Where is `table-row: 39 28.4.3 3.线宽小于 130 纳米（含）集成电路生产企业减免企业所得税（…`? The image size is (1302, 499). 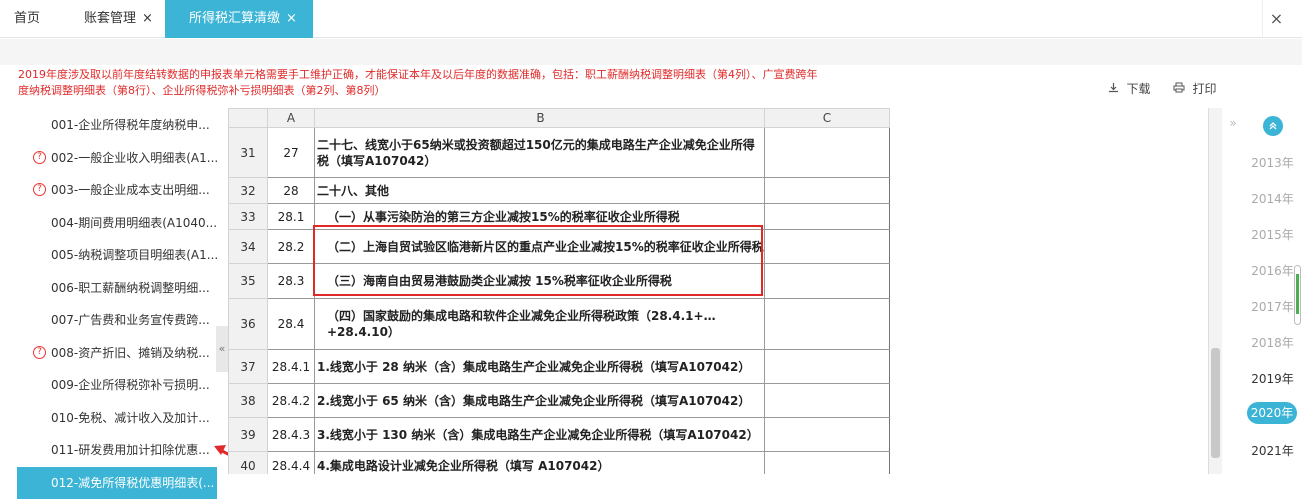
table-row: 39 28.4.3 3.线宽小于 130 纳米（含）集成电路生产企业减免企业所得税（… is located at coordinates (709, 434).